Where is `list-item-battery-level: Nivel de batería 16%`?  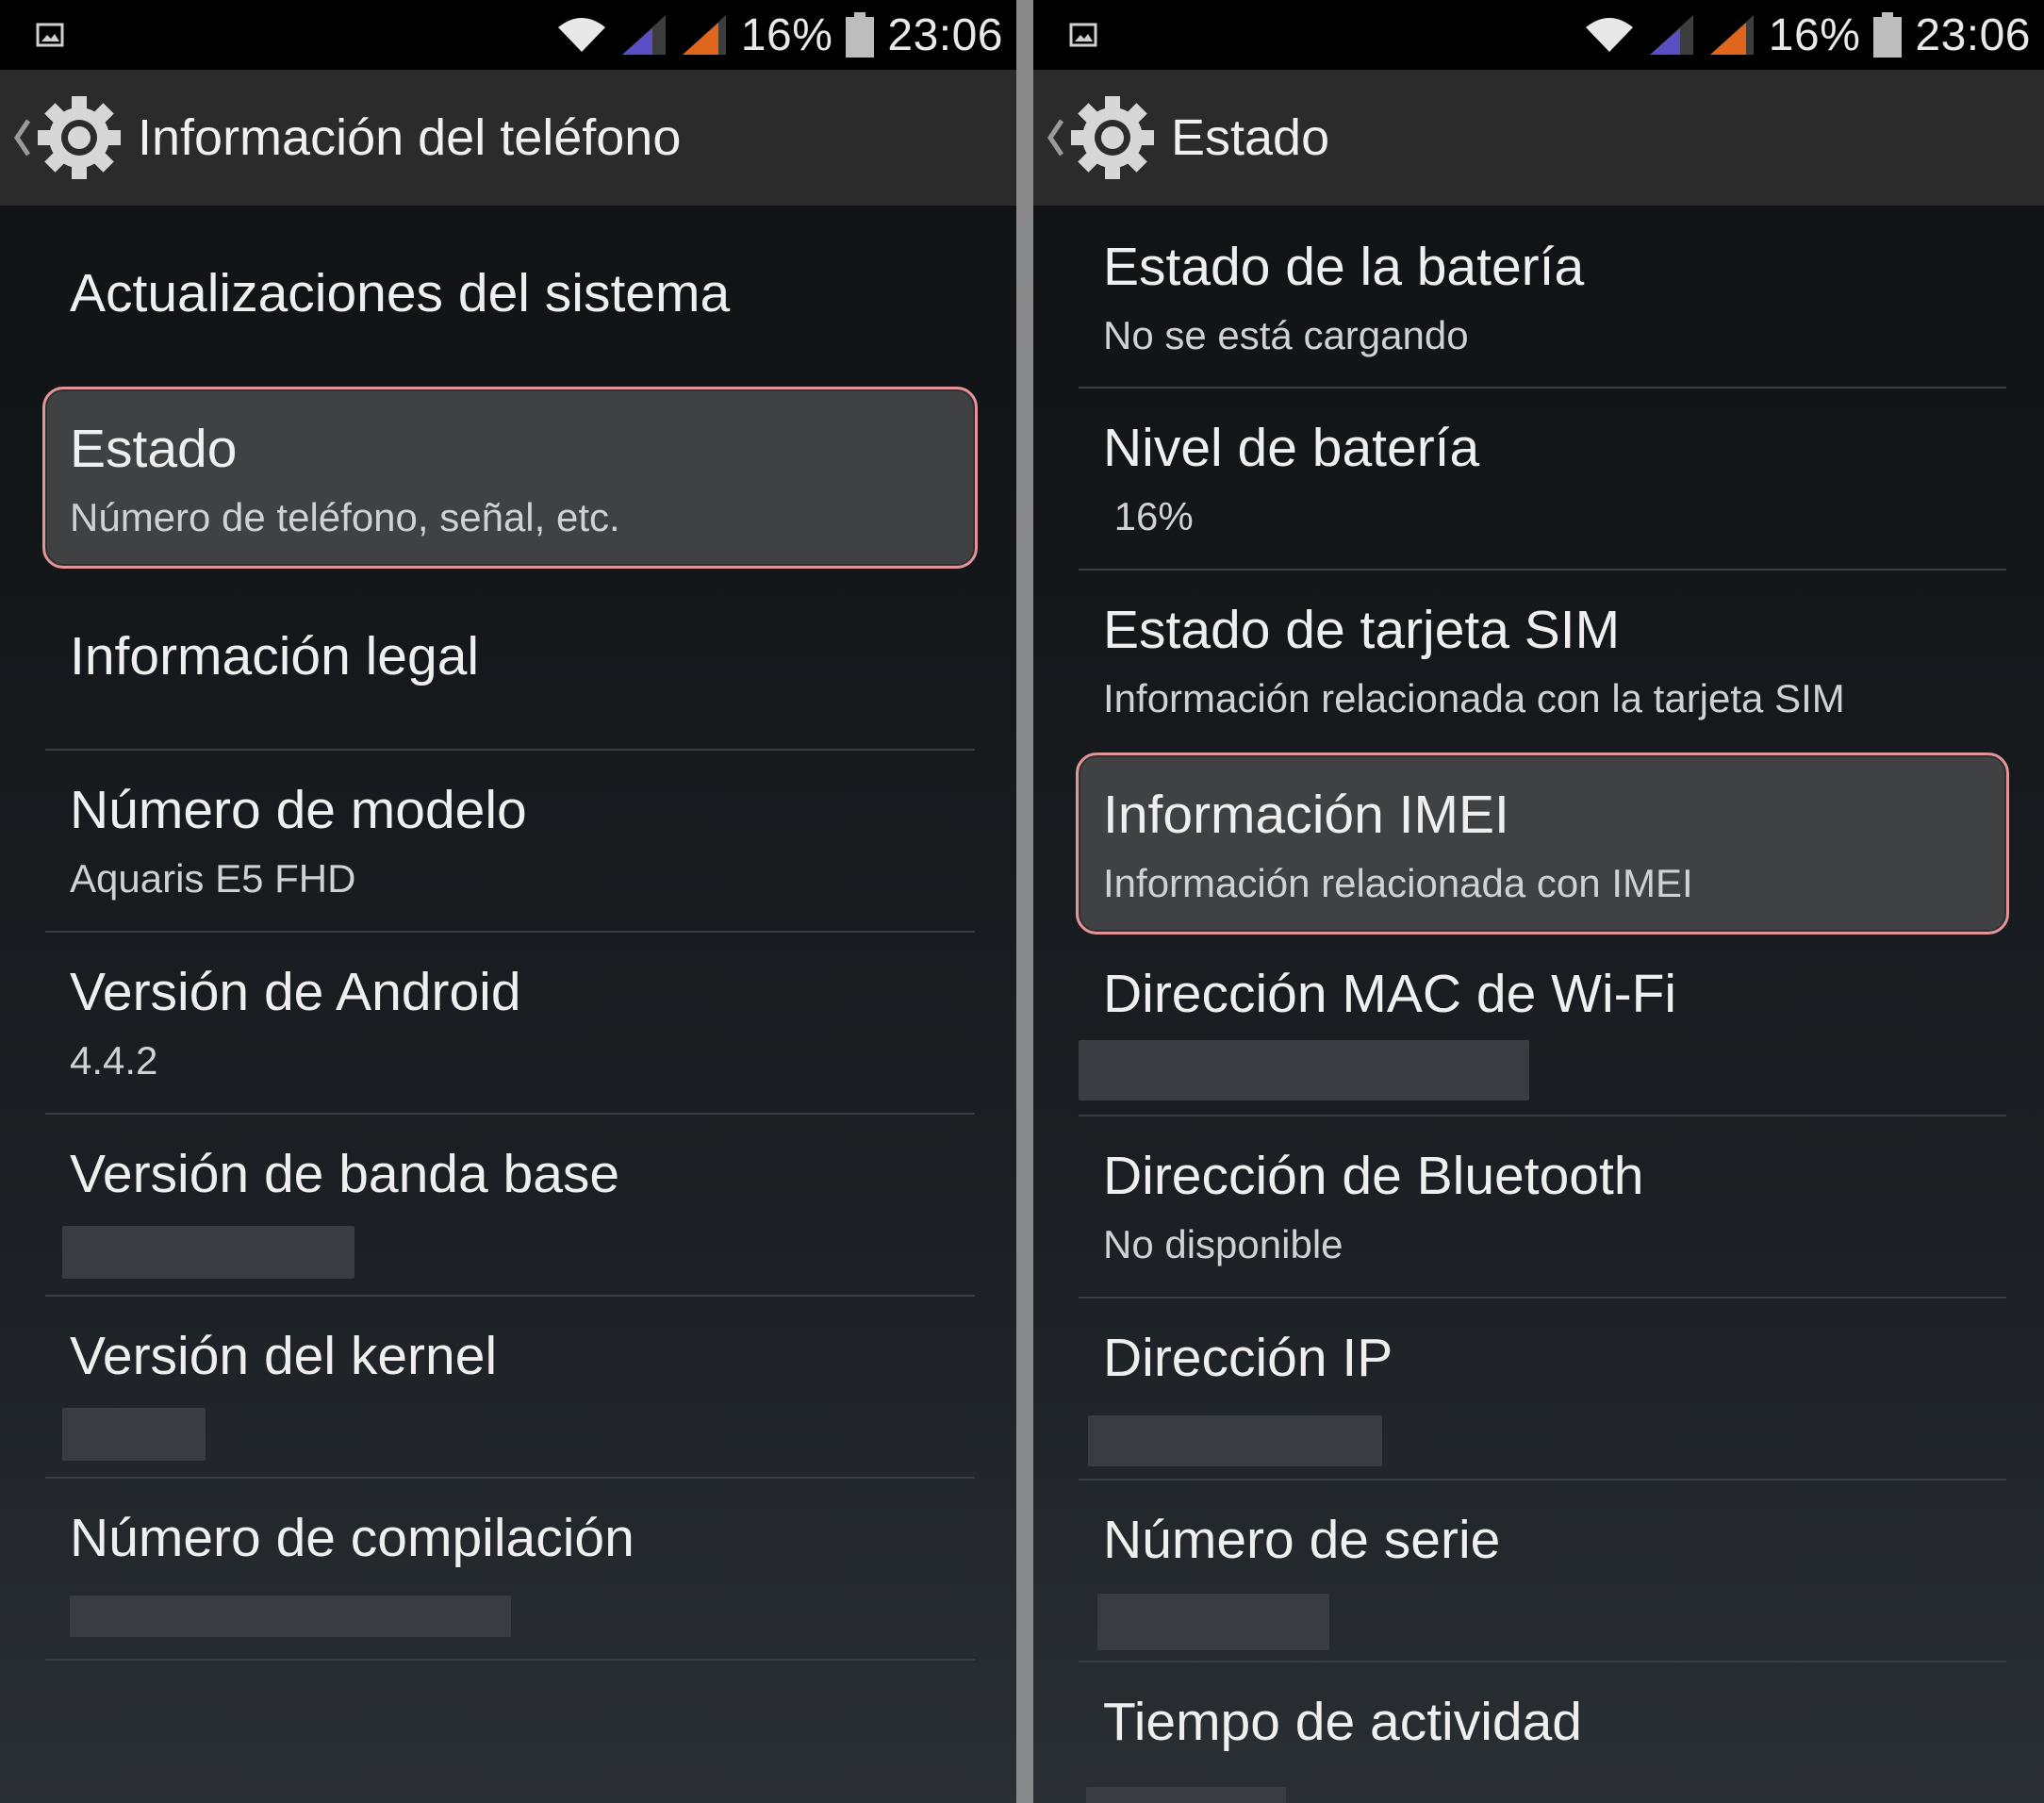 list-item-battery-level: Nivel de batería 16% is located at coordinates (1542, 480).